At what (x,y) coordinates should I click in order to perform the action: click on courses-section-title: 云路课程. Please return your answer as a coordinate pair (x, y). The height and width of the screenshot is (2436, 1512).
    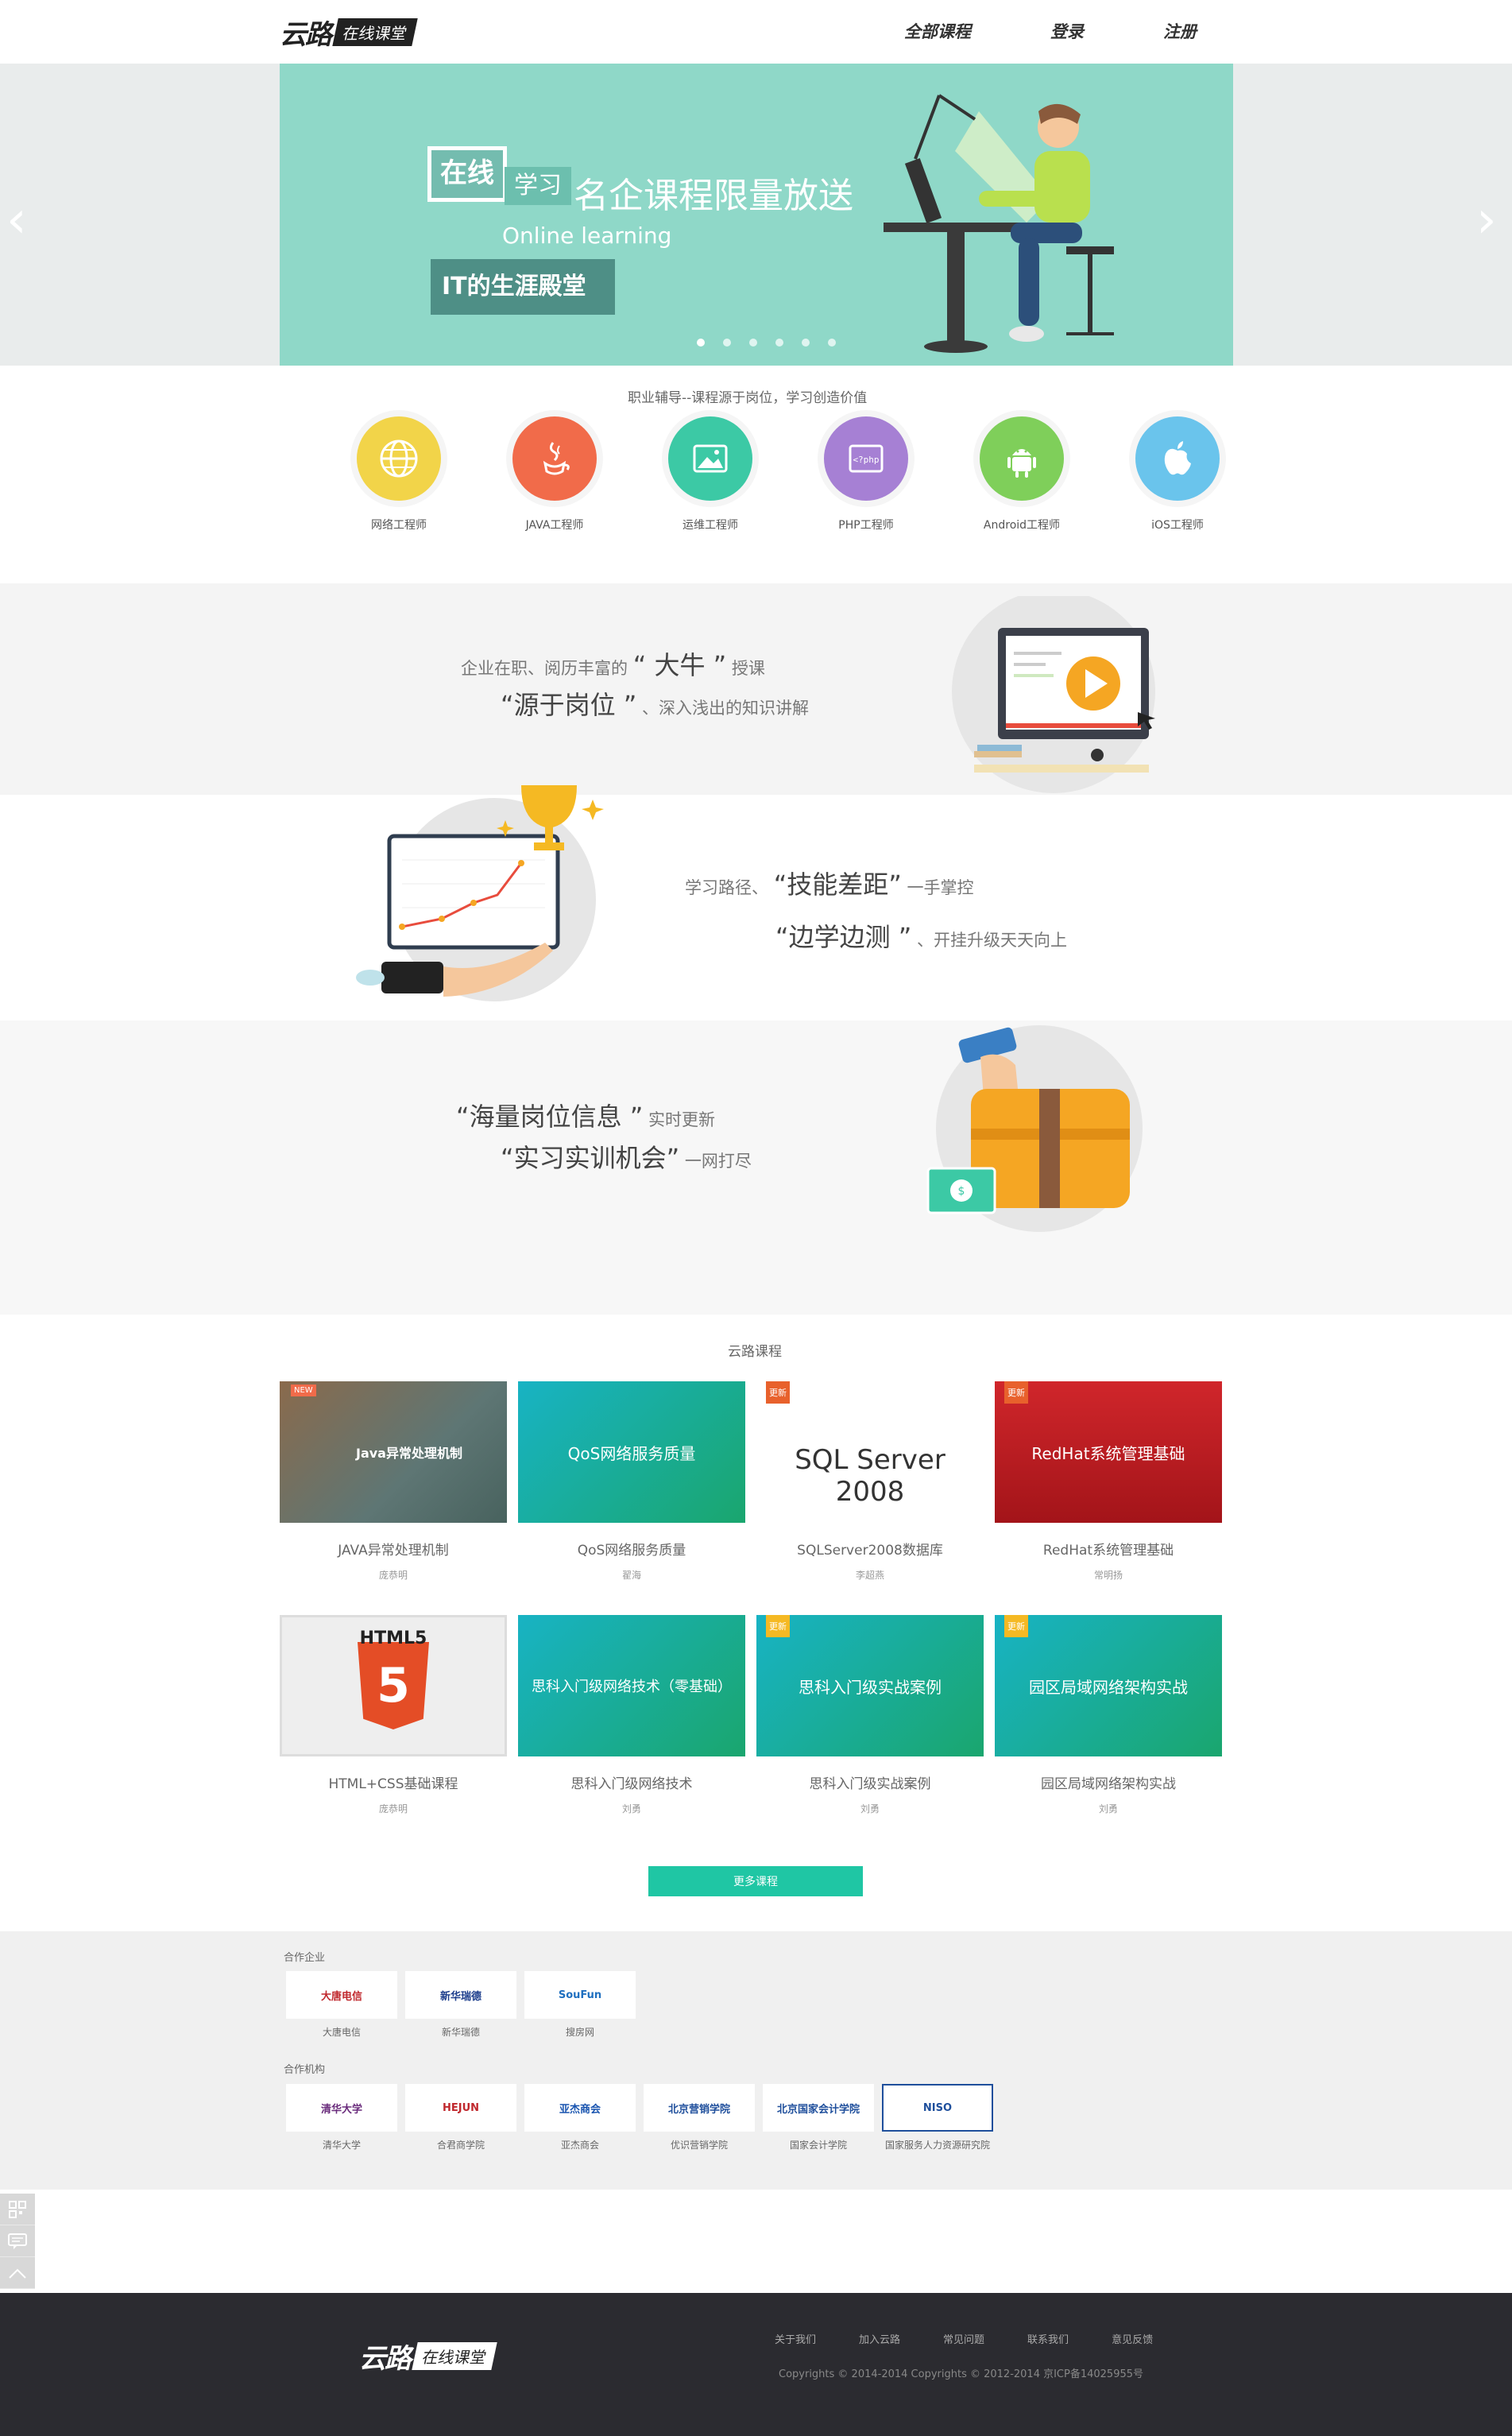
    Looking at the image, I should click on (755, 1352).